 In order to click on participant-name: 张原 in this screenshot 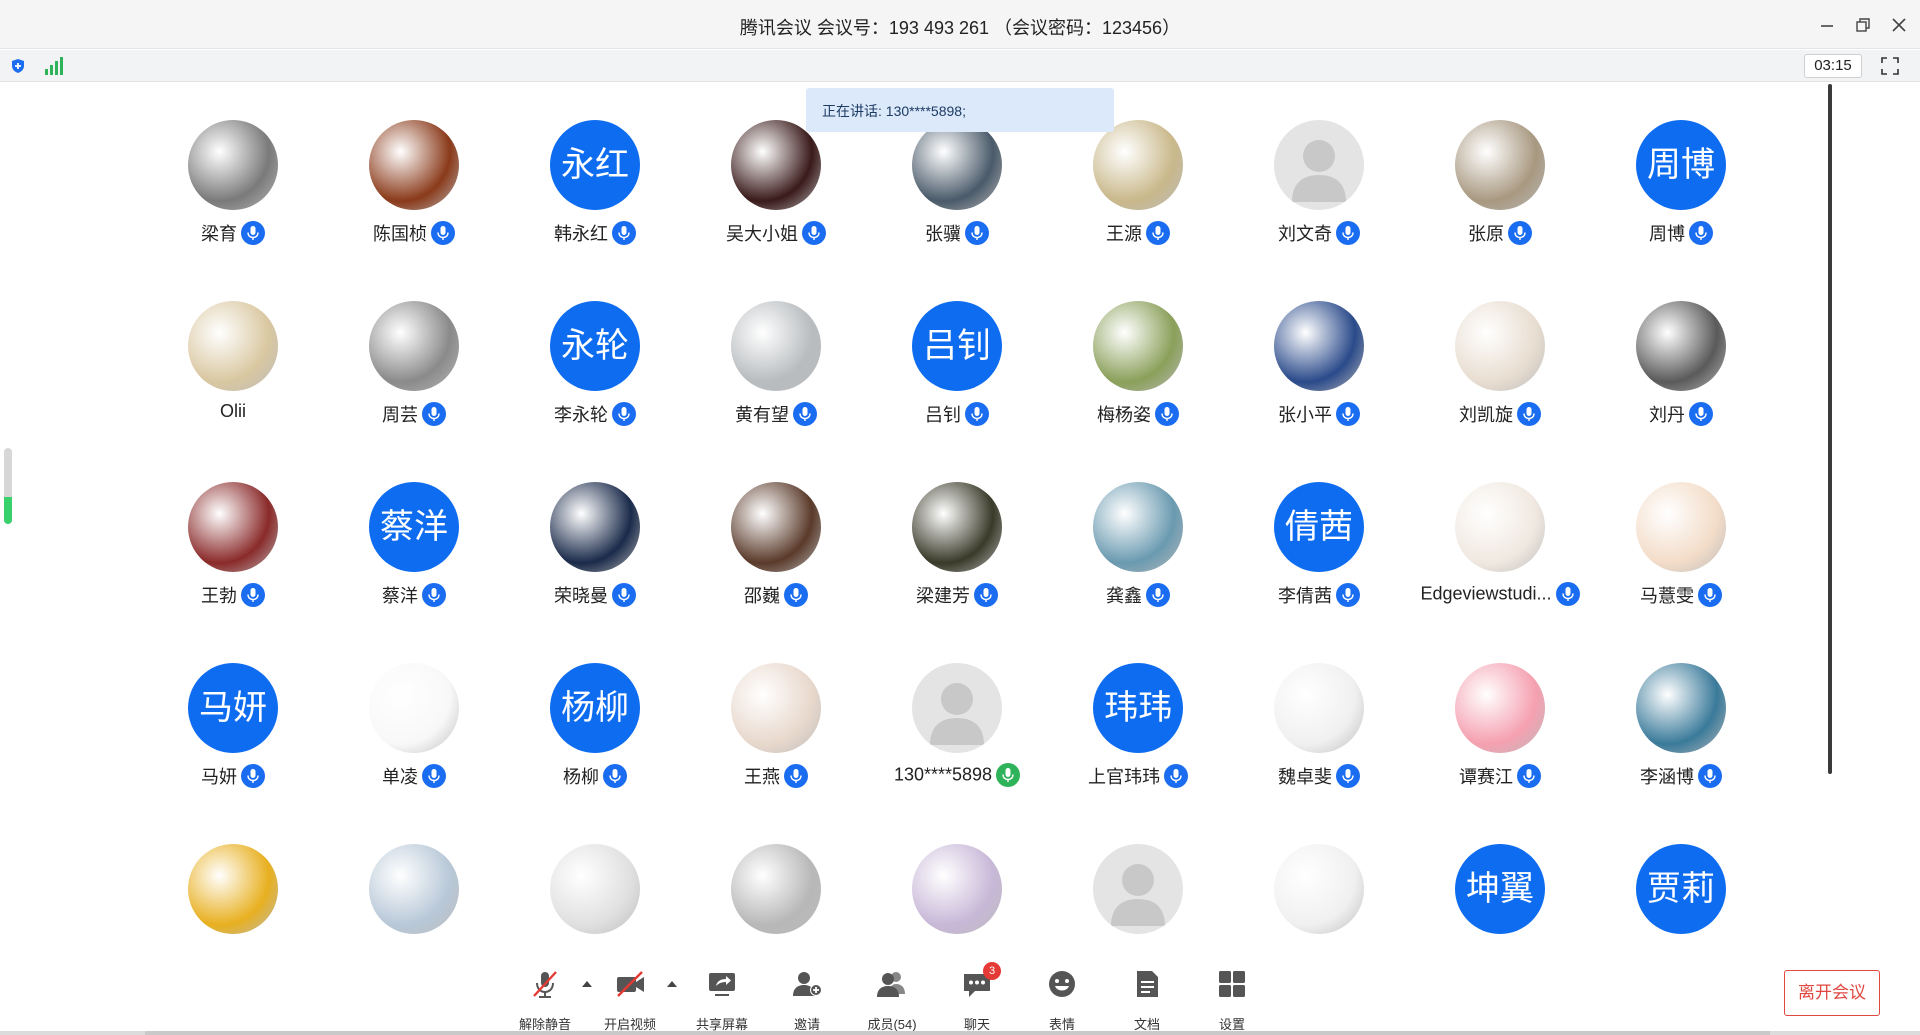, I will do `click(1486, 234)`.